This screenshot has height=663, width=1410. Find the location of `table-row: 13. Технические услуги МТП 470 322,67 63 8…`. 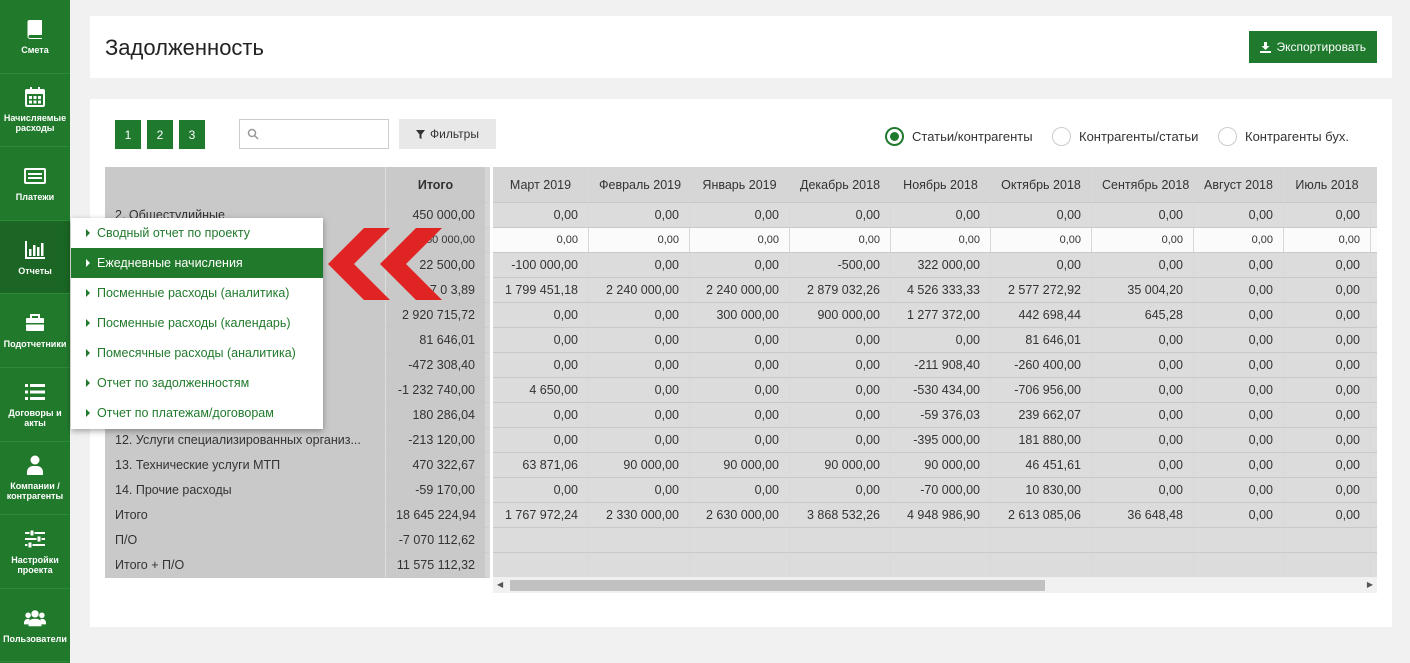

table-row: 13. Технические услуги МТП 470 322,67 63 8… is located at coordinates (741, 465).